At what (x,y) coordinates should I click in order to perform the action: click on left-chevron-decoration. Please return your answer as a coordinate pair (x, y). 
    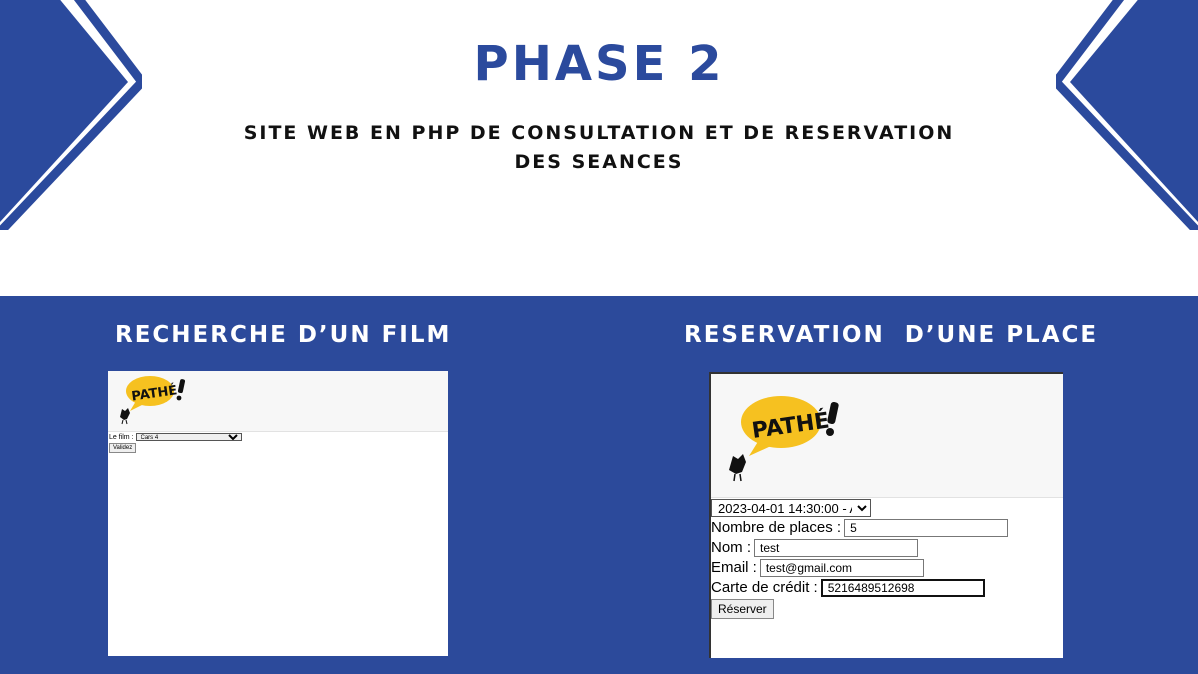
    Looking at the image, I should click on (71, 115).